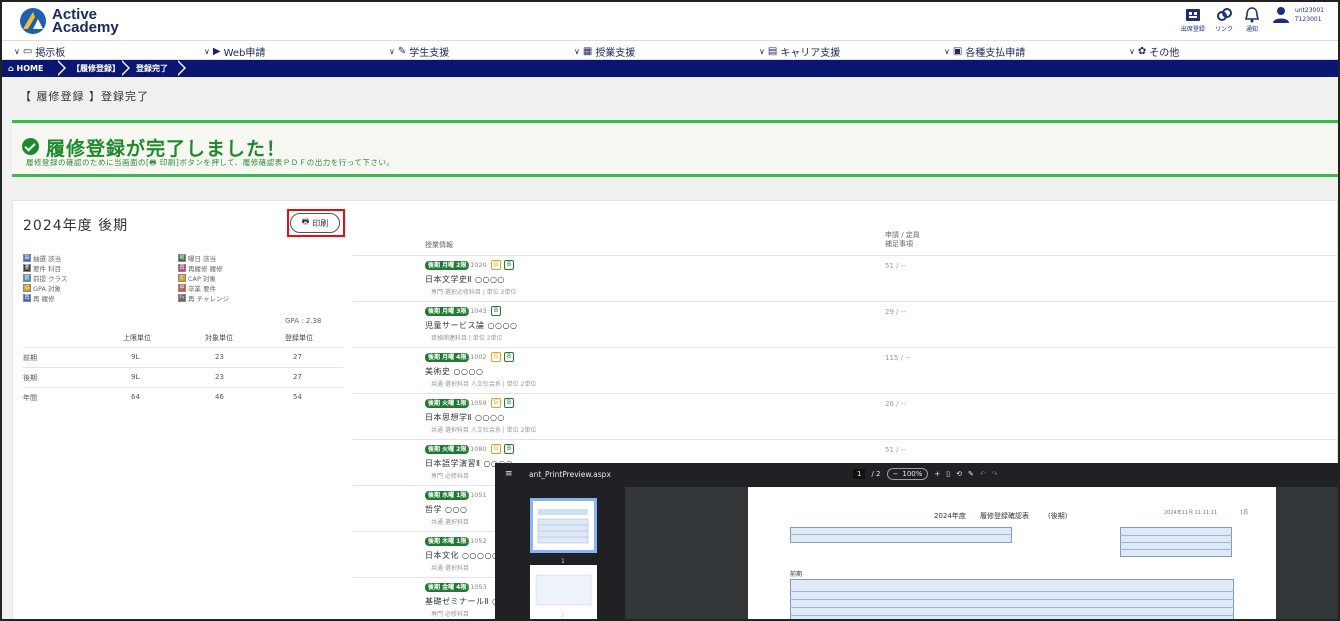 The image size is (1340, 621). What do you see at coordinates (303, 321) in the screenshot?
I see `gpa-value: GPA : 2.38` at bounding box center [303, 321].